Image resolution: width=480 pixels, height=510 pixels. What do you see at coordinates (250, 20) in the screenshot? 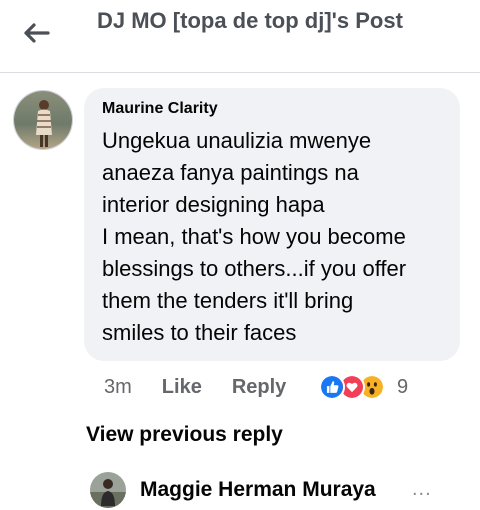
I see `page-title: DJ MO [topa de top dj]'s Post` at bounding box center [250, 20].